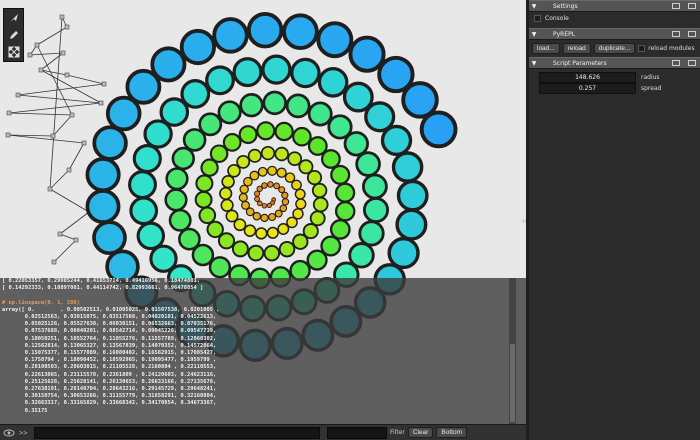  I want to click on radius-label: radius, so click(650, 77).